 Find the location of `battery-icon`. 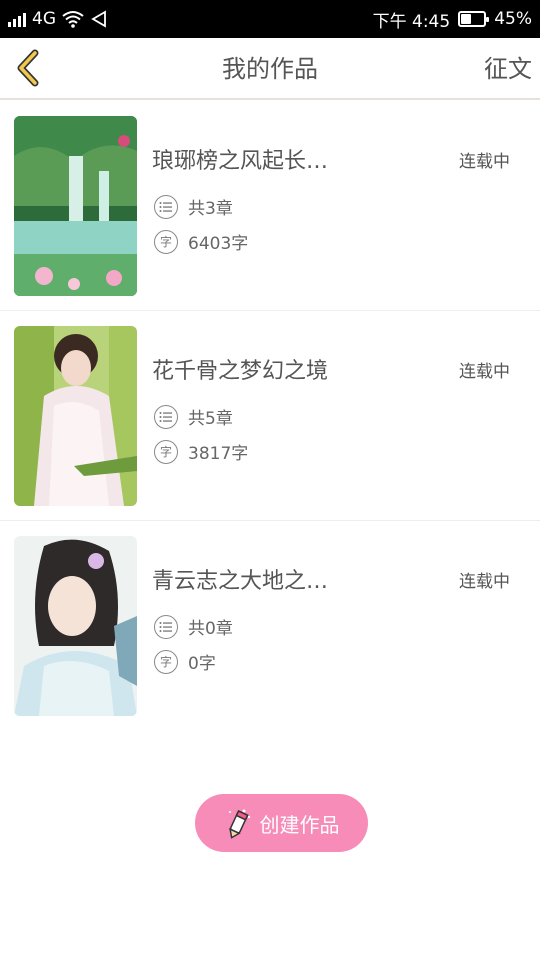

battery-icon is located at coordinates (474, 19).